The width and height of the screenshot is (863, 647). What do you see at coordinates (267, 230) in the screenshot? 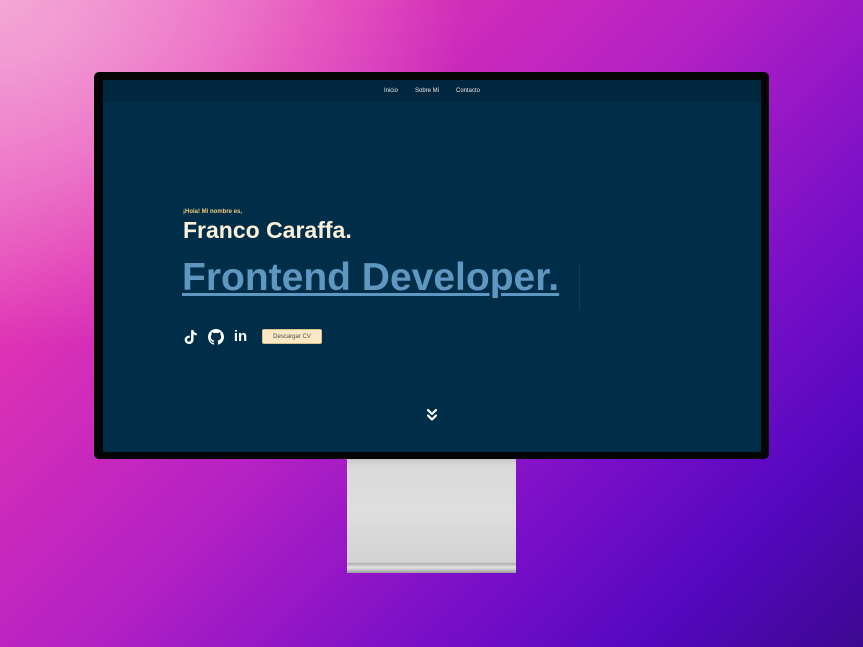
I see `hero-name: Franco Caraffa.` at bounding box center [267, 230].